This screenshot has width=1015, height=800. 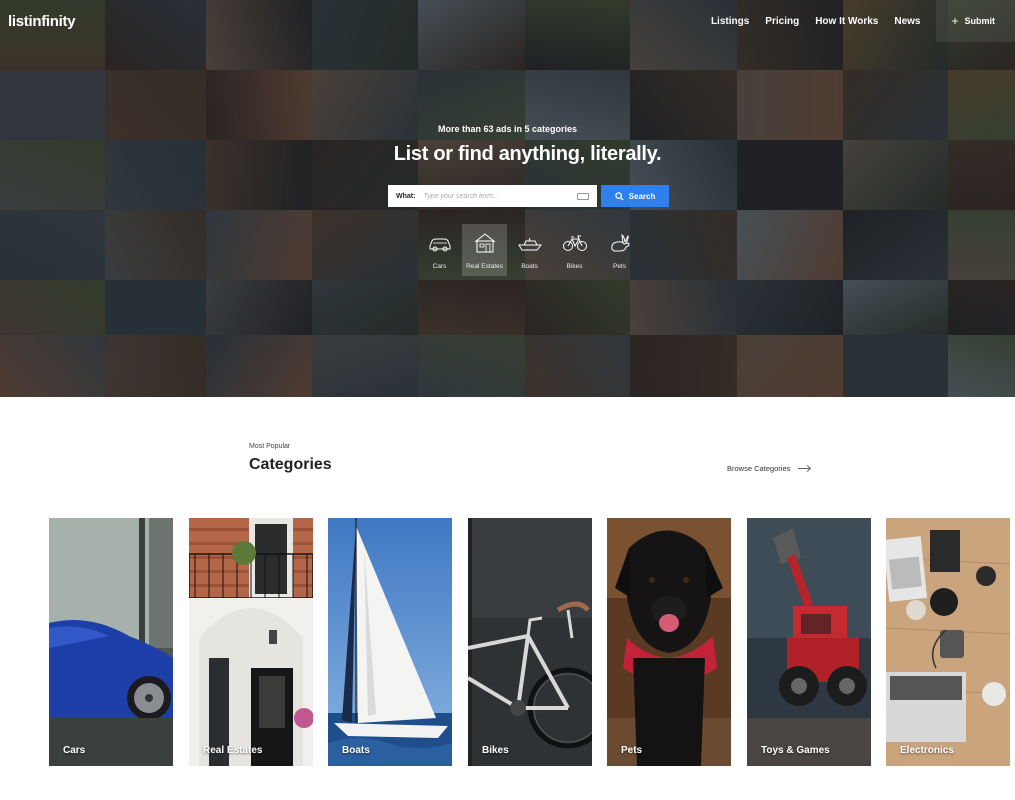 What do you see at coordinates (495, 750) in the screenshot?
I see `card-label: Bikes` at bounding box center [495, 750].